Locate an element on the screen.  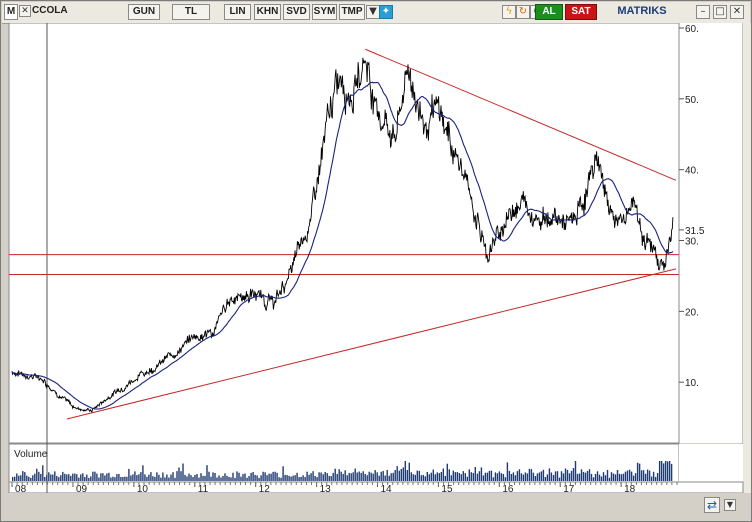
price-tick-label: 60. is located at coordinates (692, 29).